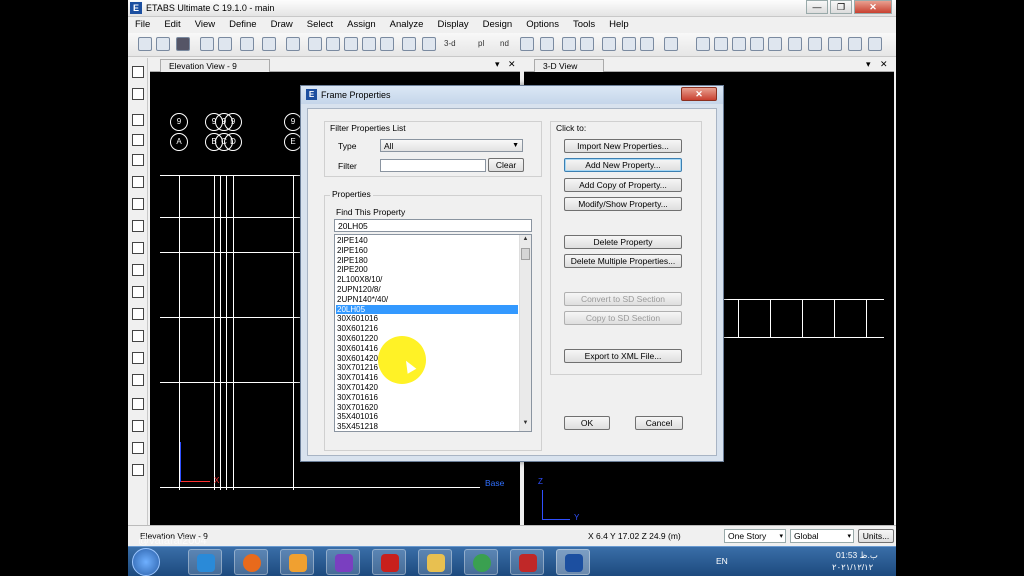  I want to click on menu-options: Options, so click(542, 25).